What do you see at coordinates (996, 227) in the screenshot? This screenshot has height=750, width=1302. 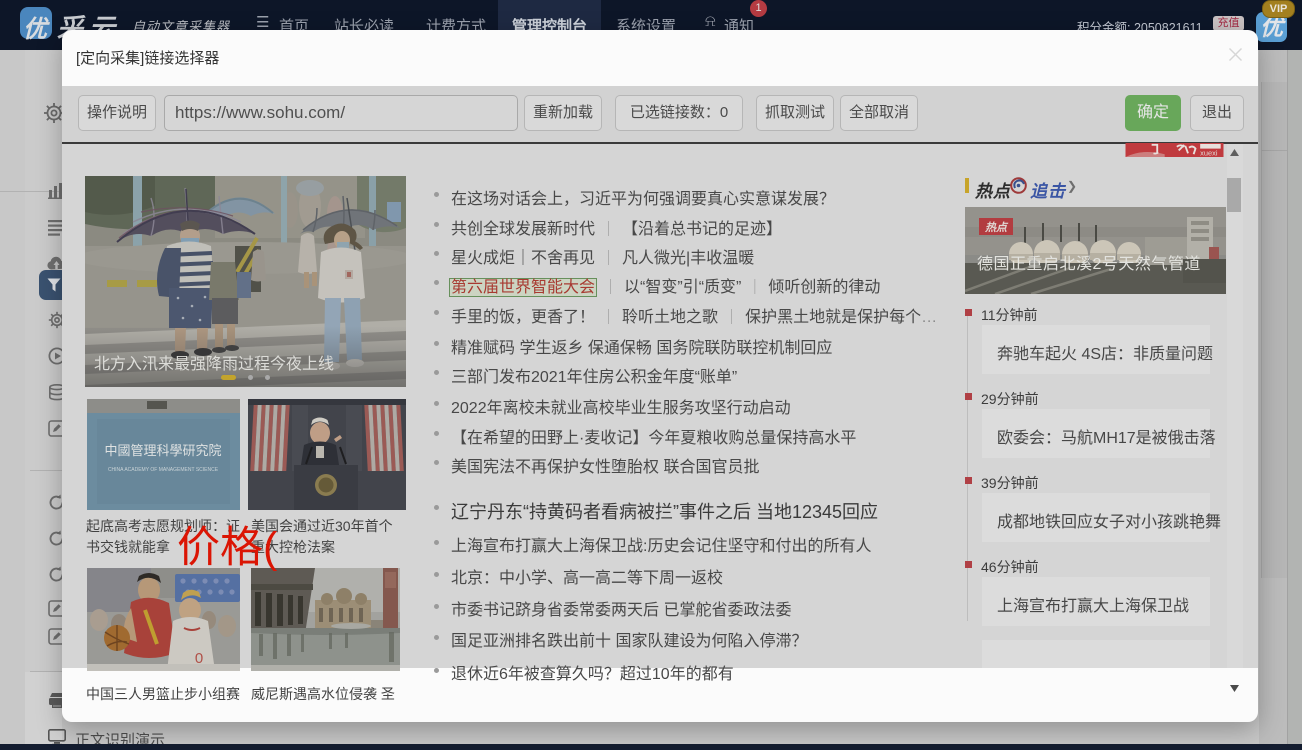 I see `svg-text: 热点` at bounding box center [996, 227].